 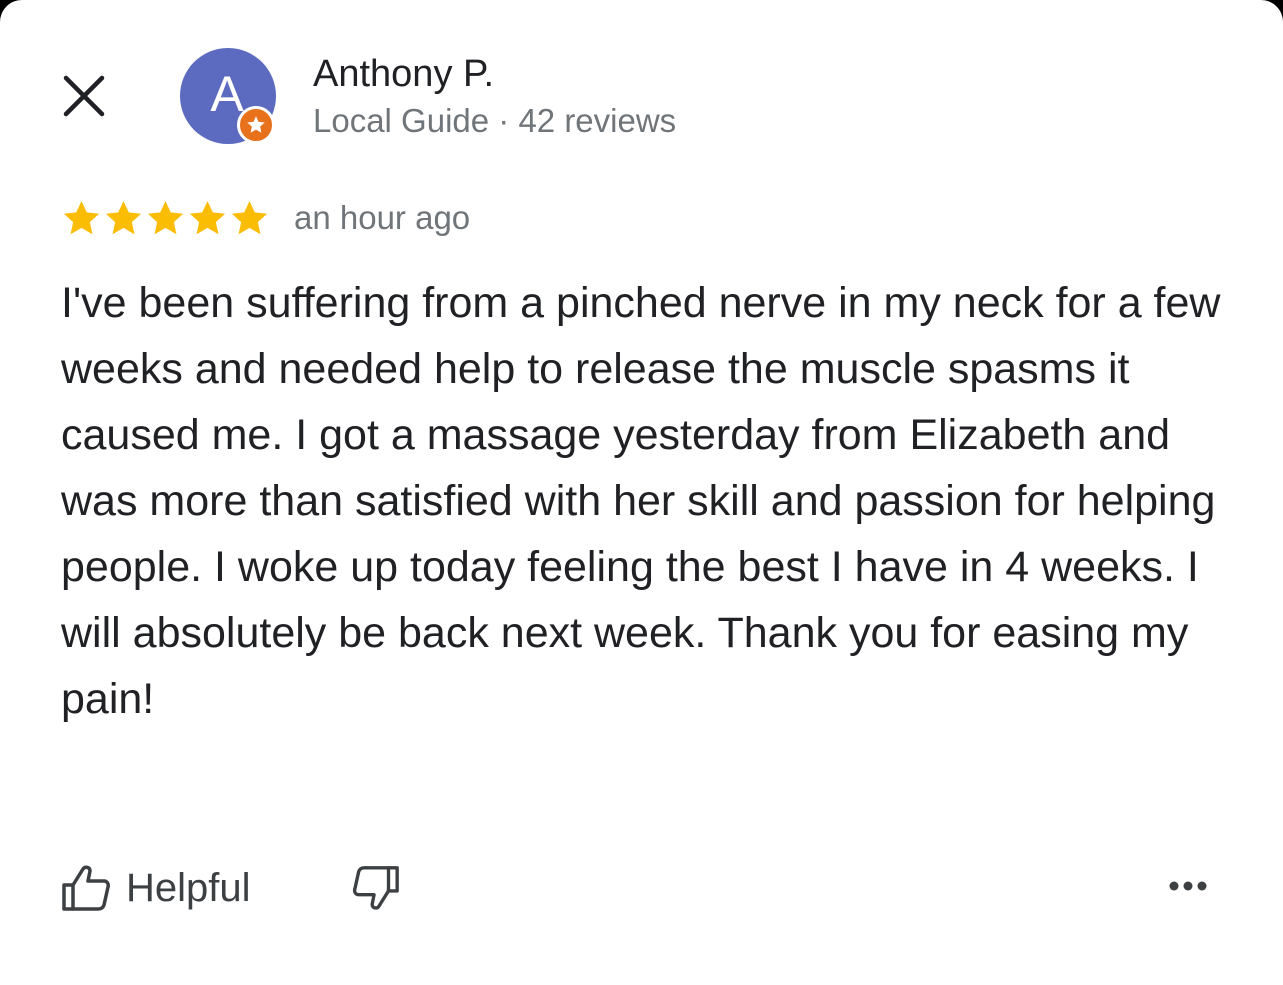 I want to click on avatar-initial: A, so click(x=227, y=94).